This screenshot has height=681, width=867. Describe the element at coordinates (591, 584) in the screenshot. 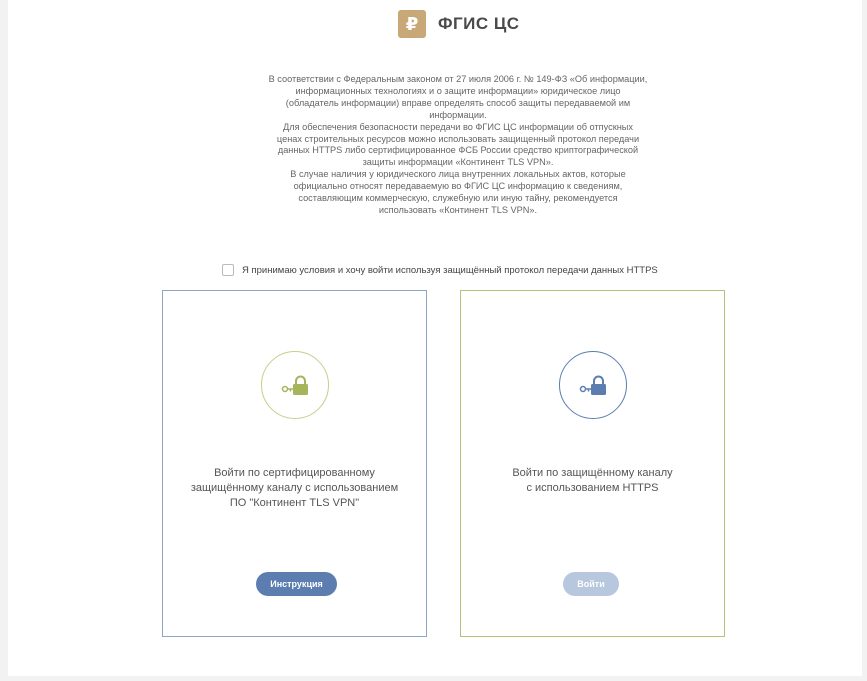

I see `login-button: Войти` at that location.